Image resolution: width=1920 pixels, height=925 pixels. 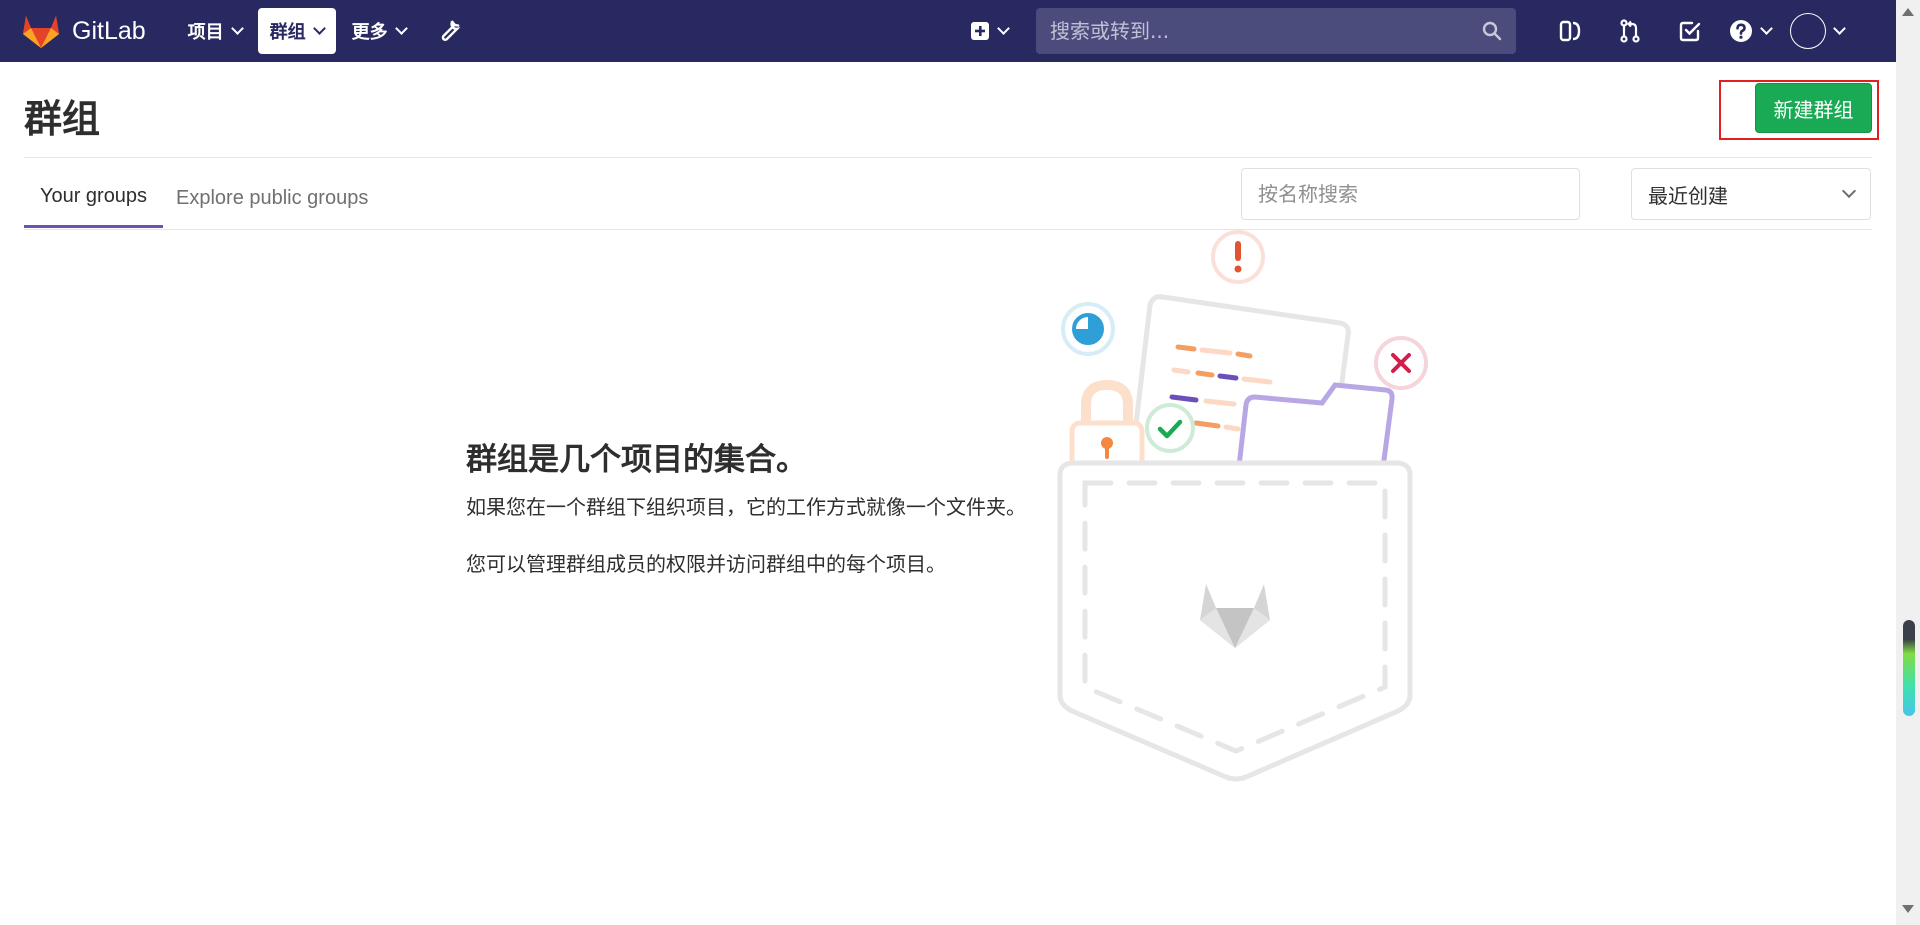 What do you see at coordinates (1688, 195) in the screenshot?
I see `sort-selected-value: 最近创建` at bounding box center [1688, 195].